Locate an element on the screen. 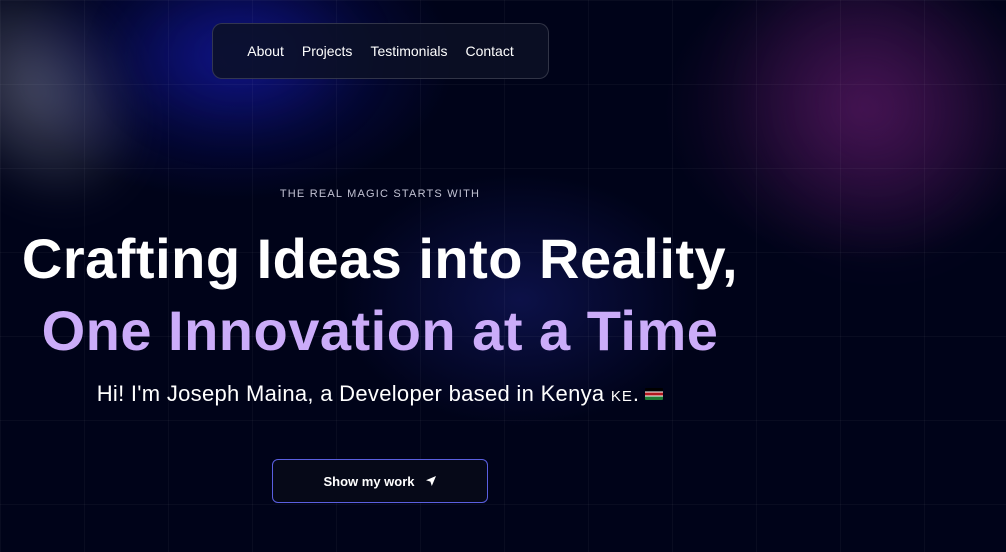  hero-eyebrow: THE REAL MAGIC STARTS WITH is located at coordinates (380, 194).